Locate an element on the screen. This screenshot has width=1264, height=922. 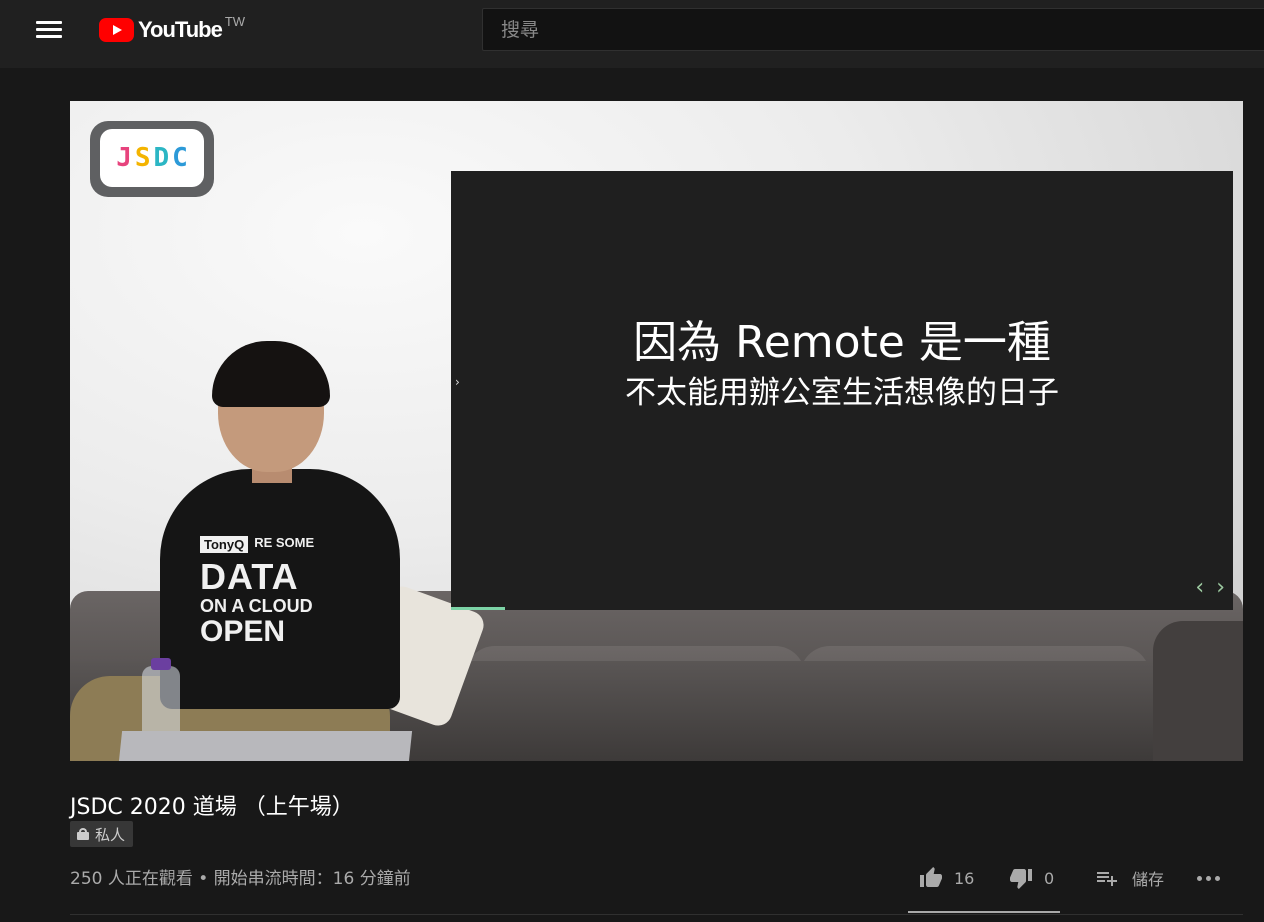
like-button: 16 is located at coordinates (953, 878).